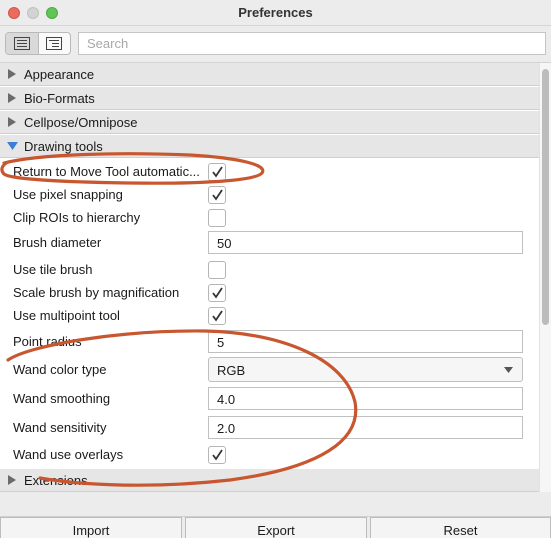 The width and height of the screenshot is (551, 538). Describe the element at coordinates (63, 146) in the screenshot. I see `section-label: Drawing tools` at that location.